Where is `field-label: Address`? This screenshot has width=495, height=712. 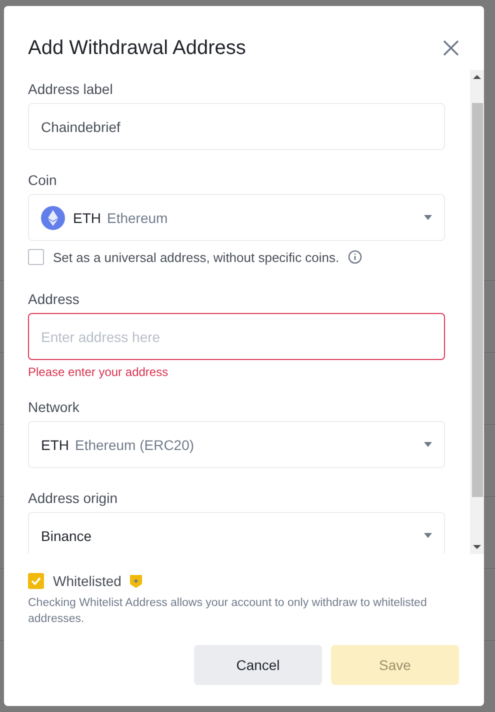 field-label: Address is located at coordinates (54, 299).